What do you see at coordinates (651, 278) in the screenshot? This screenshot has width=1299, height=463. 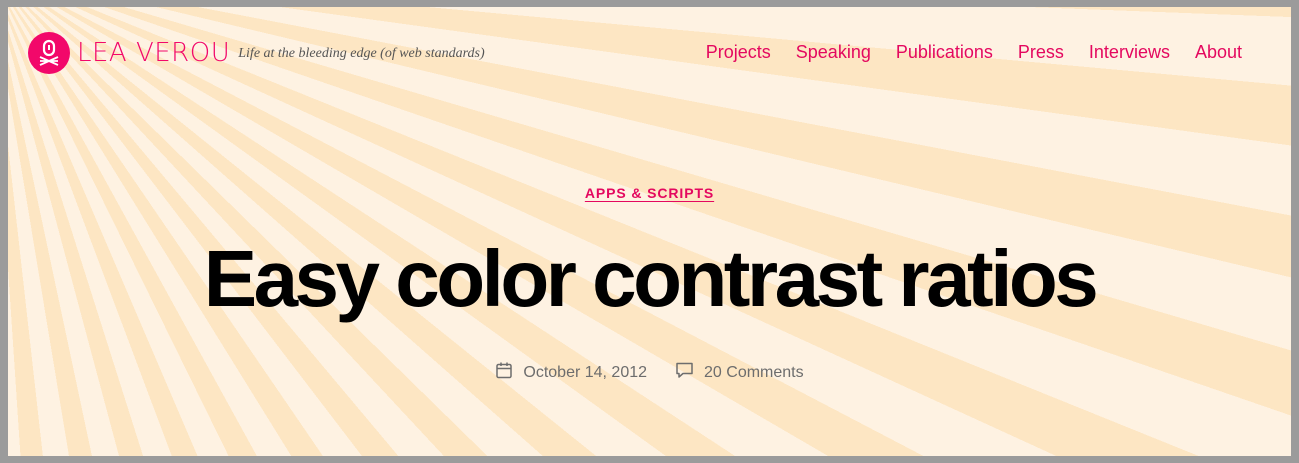 I see `post-title: Easy color contrast ratios` at bounding box center [651, 278].